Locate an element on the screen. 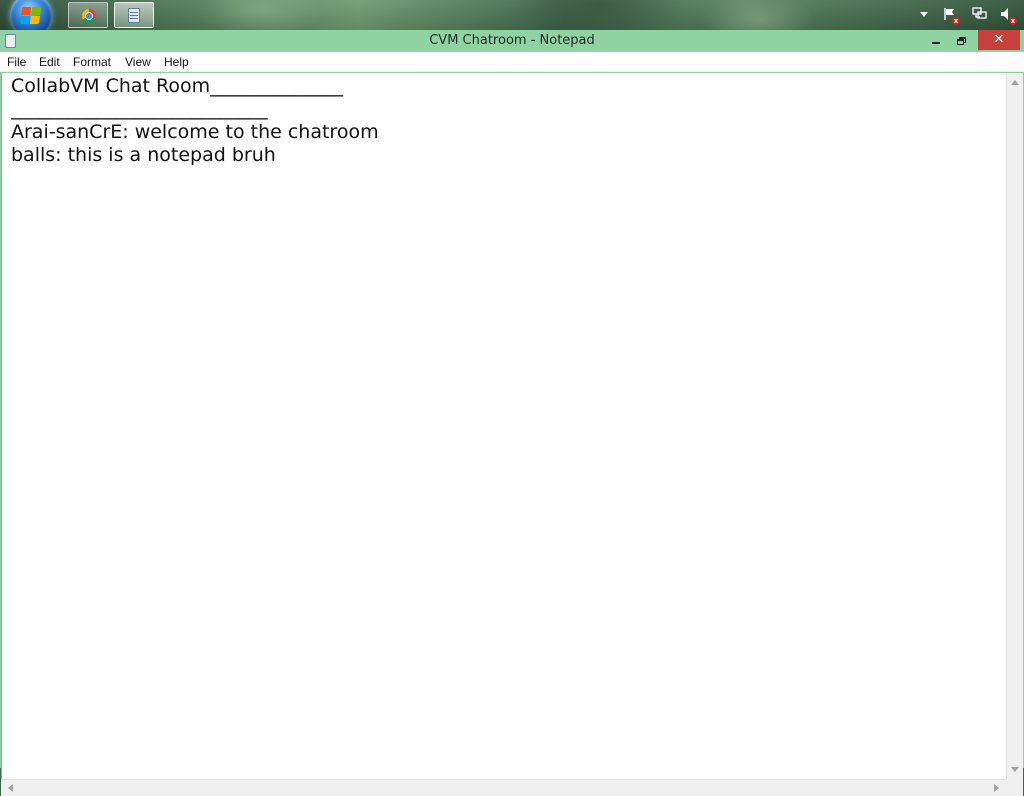 The height and width of the screenshot is (796, 1024). system-tray: x x is located at coordinates (969, 15).